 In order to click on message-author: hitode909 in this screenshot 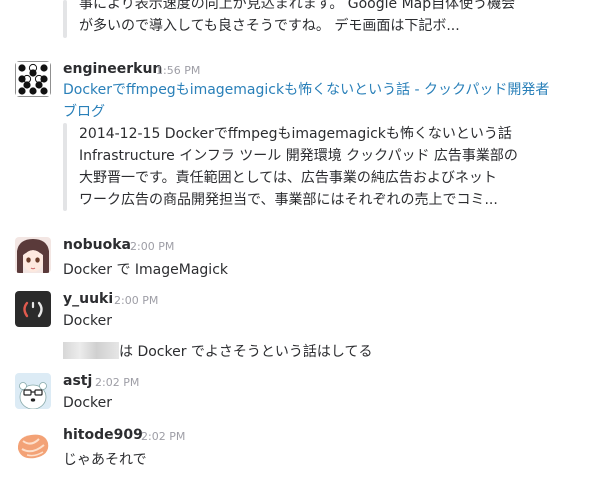, I will do `click(103, 435)`.